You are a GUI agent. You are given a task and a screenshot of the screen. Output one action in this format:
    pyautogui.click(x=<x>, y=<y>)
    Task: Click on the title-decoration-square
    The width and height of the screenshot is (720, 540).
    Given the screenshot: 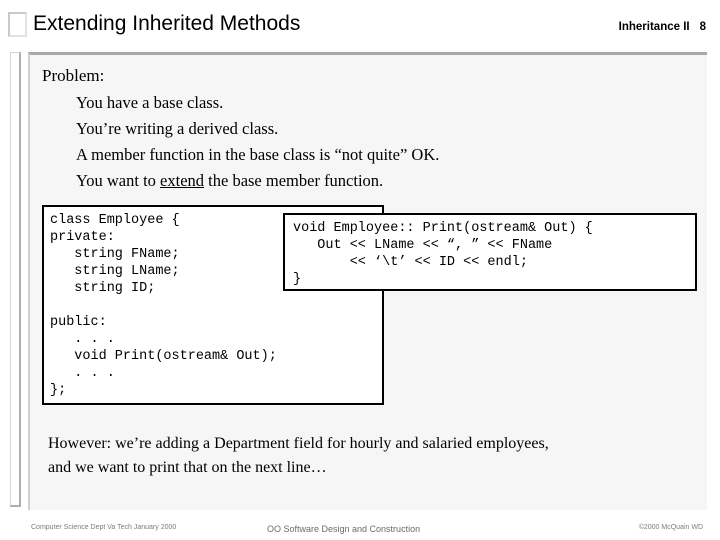 What is the action you would take?
    pyautogui.click(x=17, y=24)
    